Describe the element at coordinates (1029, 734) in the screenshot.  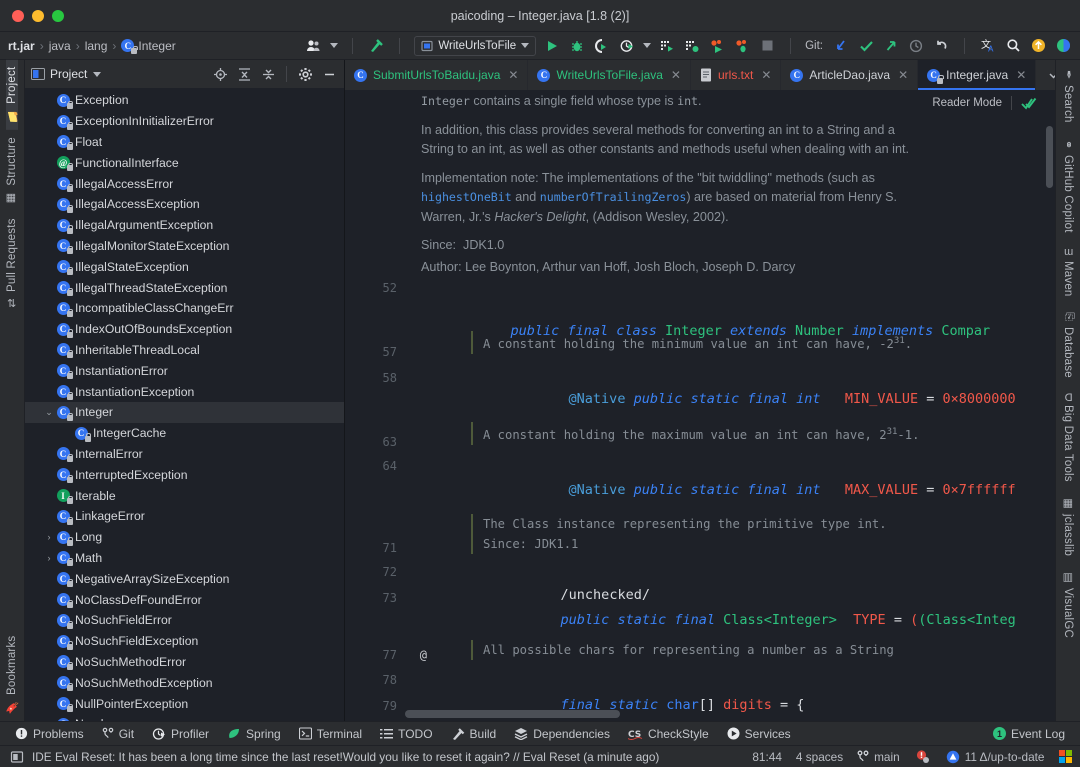
I see `tool-window-event-log: 1 Event Log` at that location.